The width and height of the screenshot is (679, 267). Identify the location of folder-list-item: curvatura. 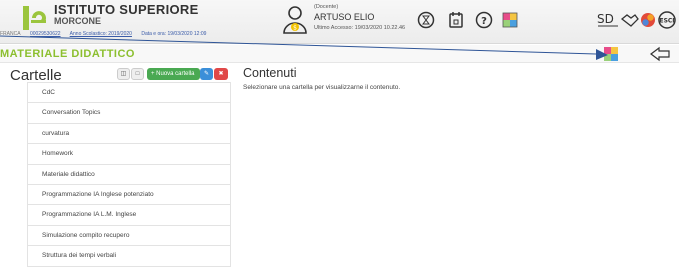
(129, 134).